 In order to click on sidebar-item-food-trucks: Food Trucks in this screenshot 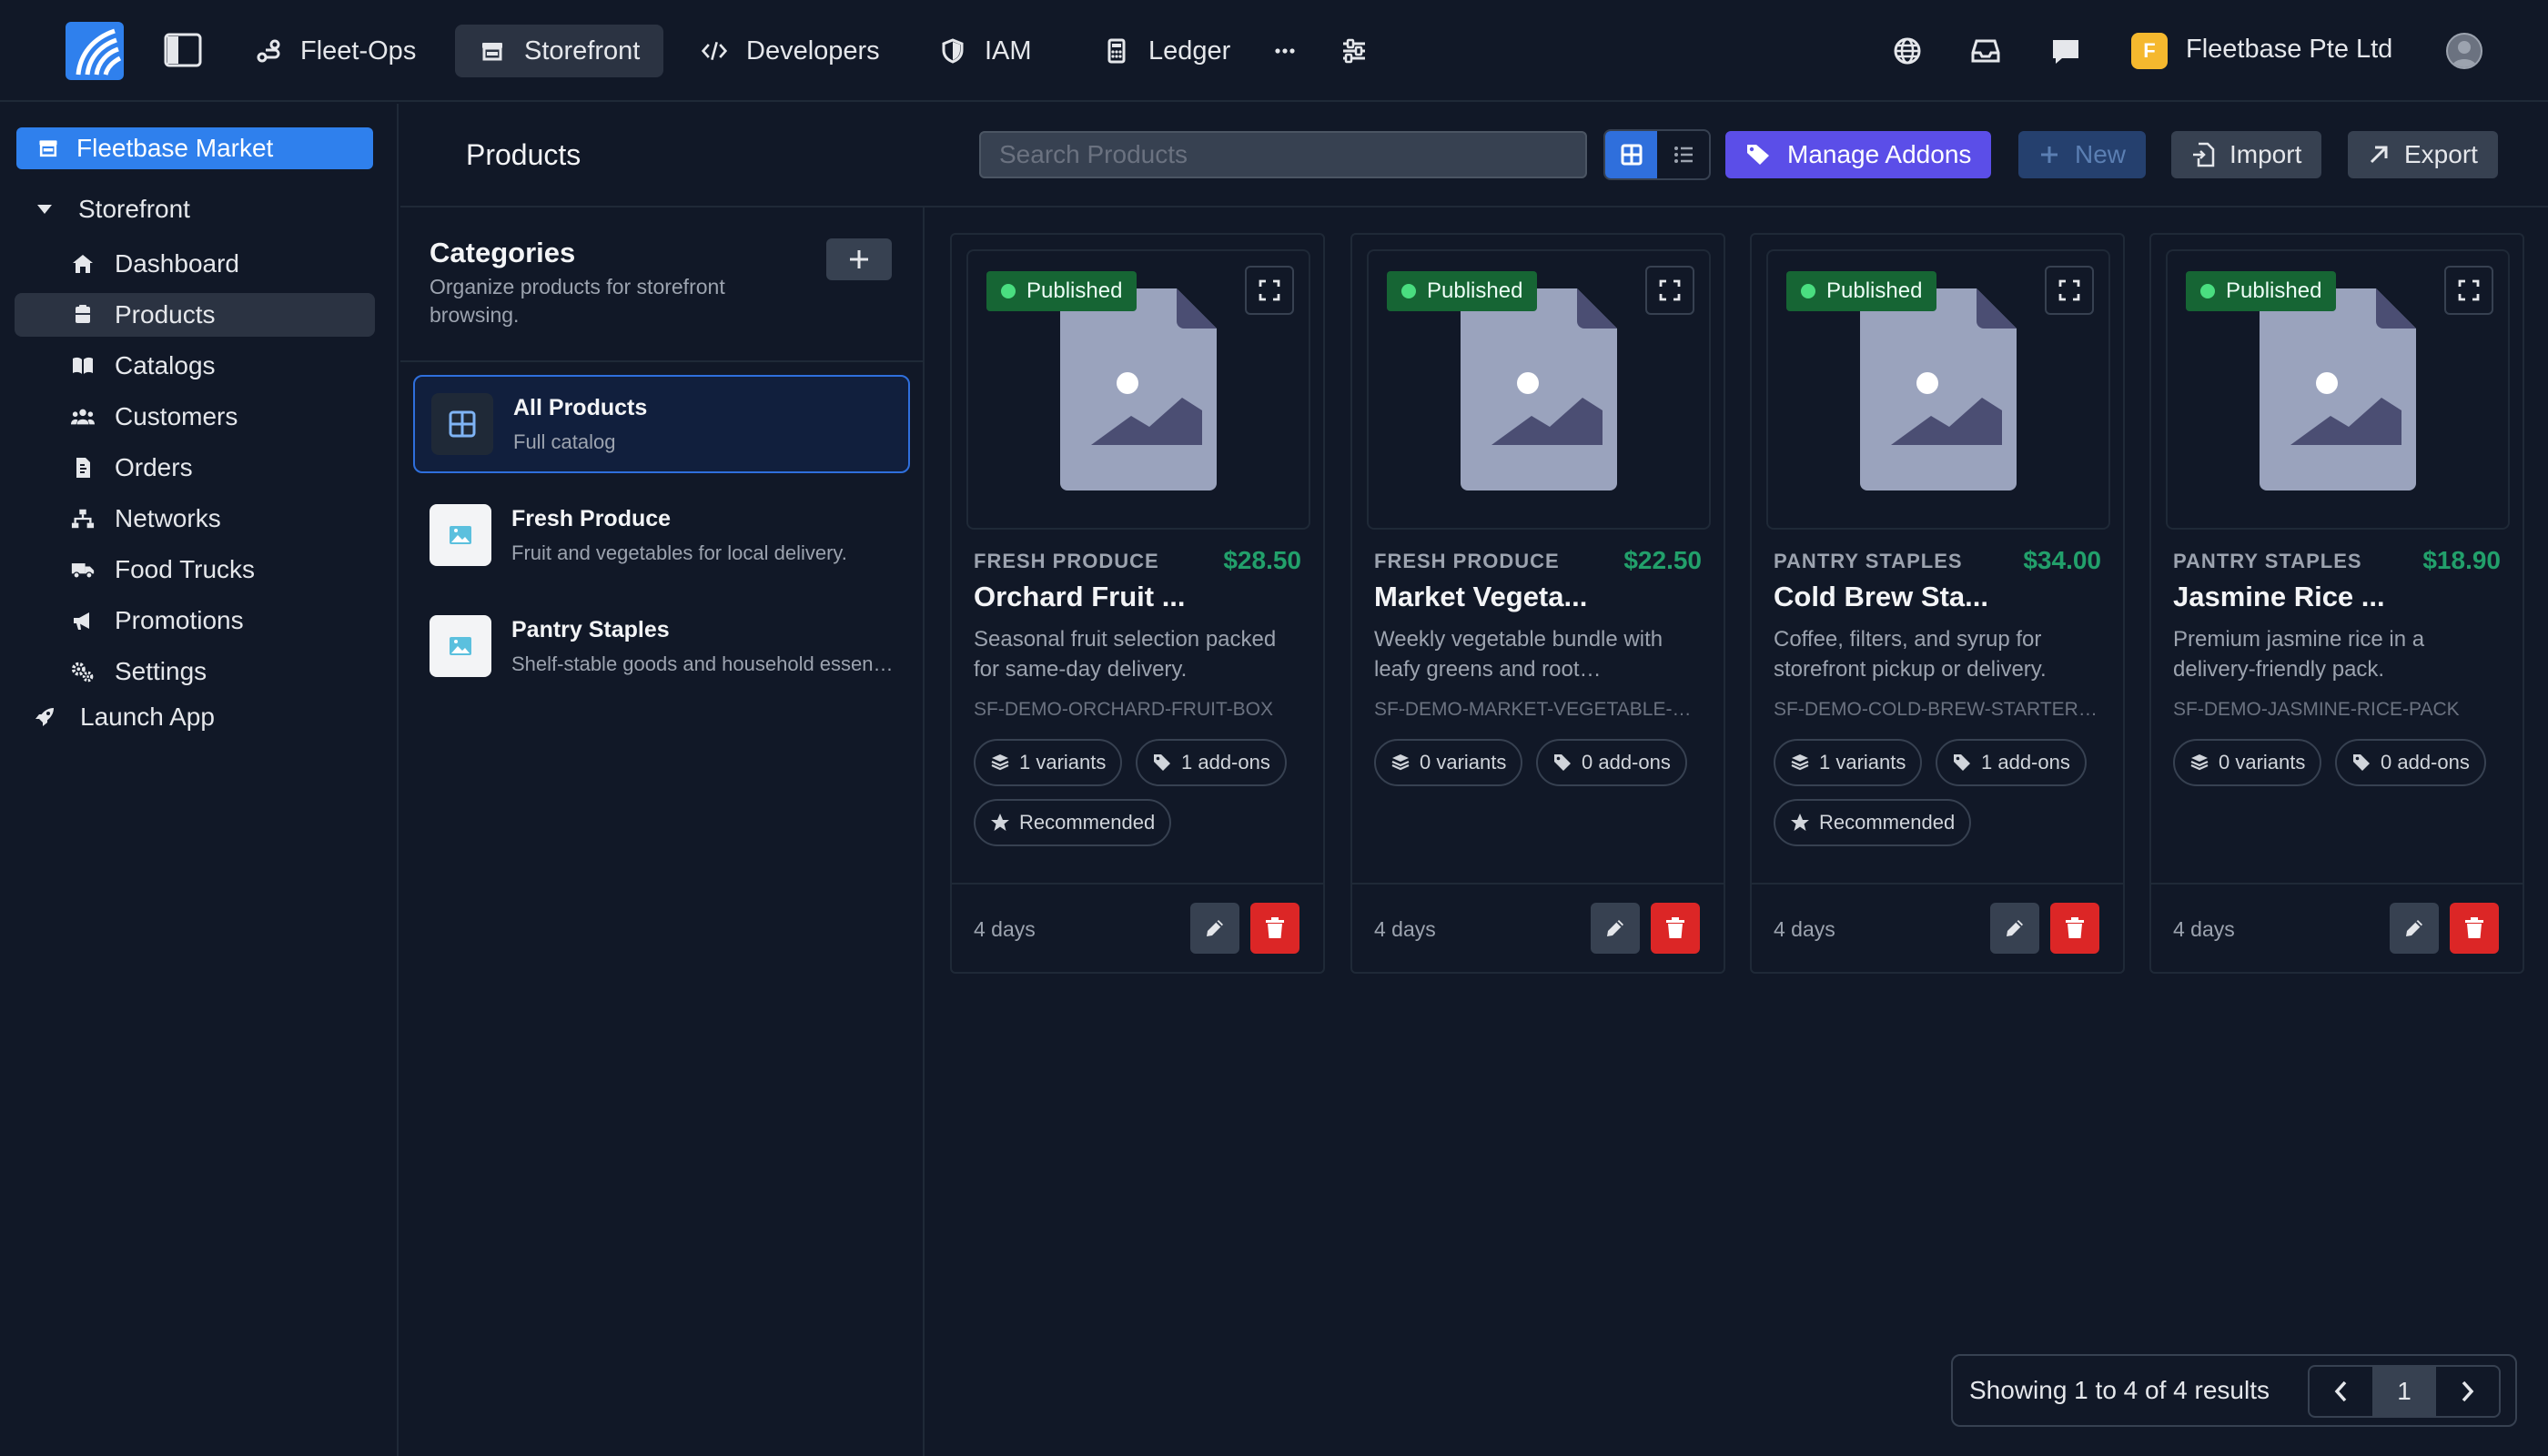, I will do `click(195, 570)`.